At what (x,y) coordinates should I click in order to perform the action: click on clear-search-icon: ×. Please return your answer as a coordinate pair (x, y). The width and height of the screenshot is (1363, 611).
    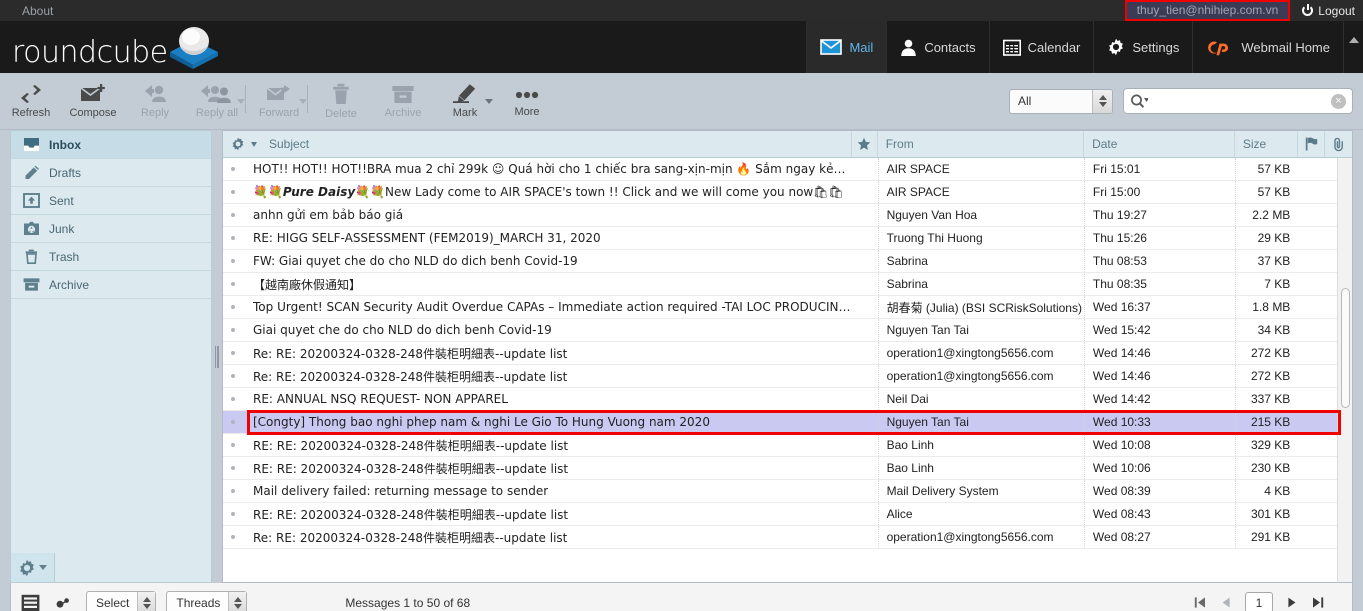
    Looking at the image, I should click on (1338, 101).